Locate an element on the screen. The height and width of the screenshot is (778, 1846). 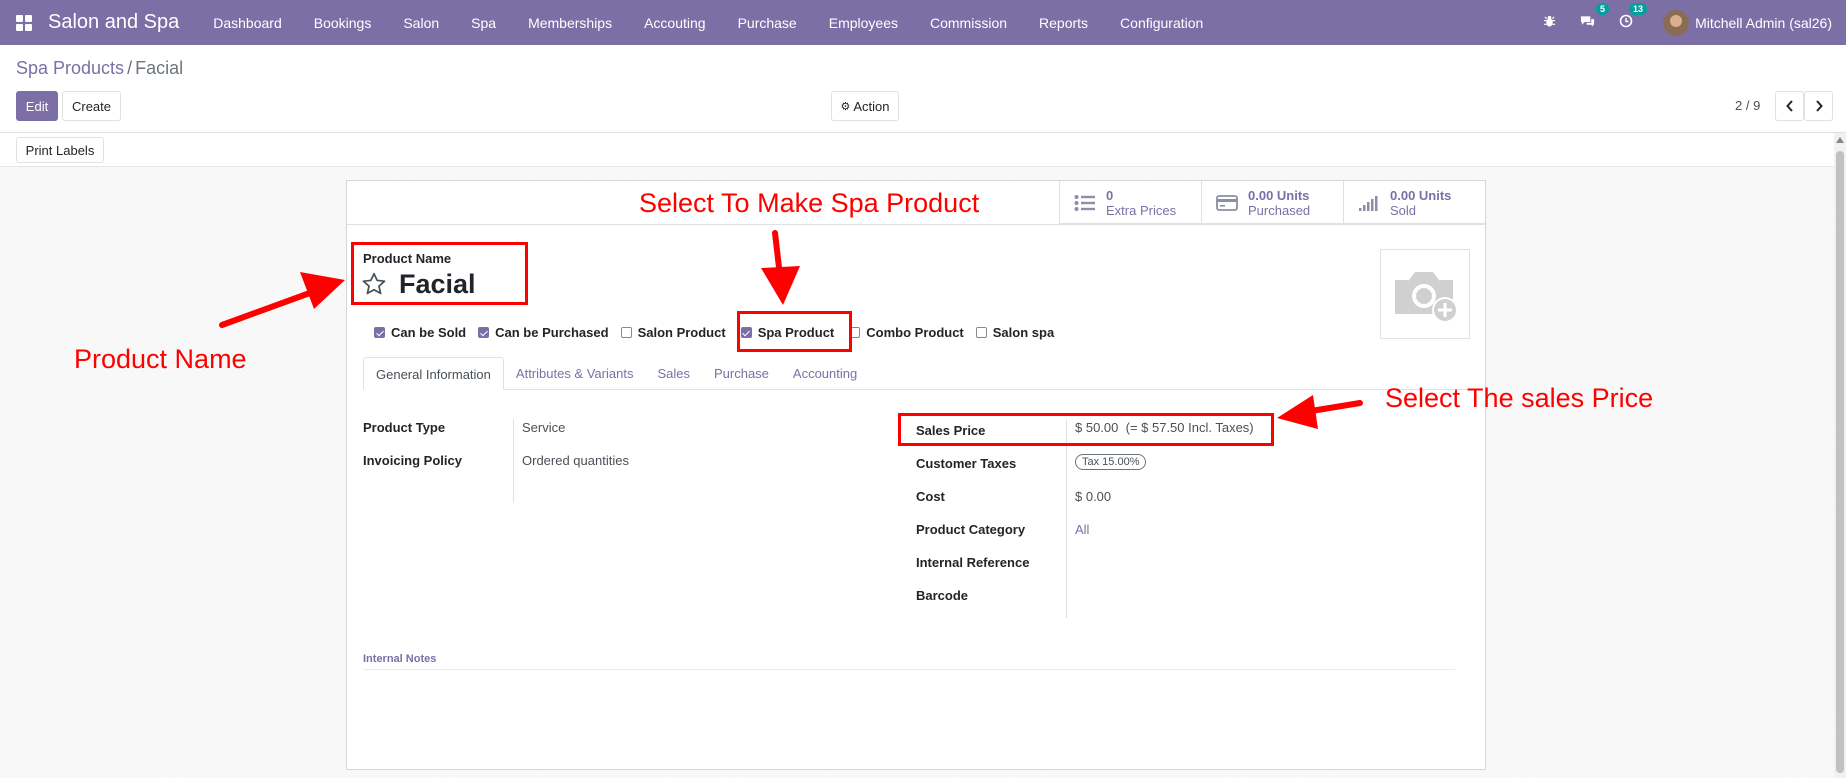
combo-product-checkbox: Combo Product is located at coordinates (906, 332).